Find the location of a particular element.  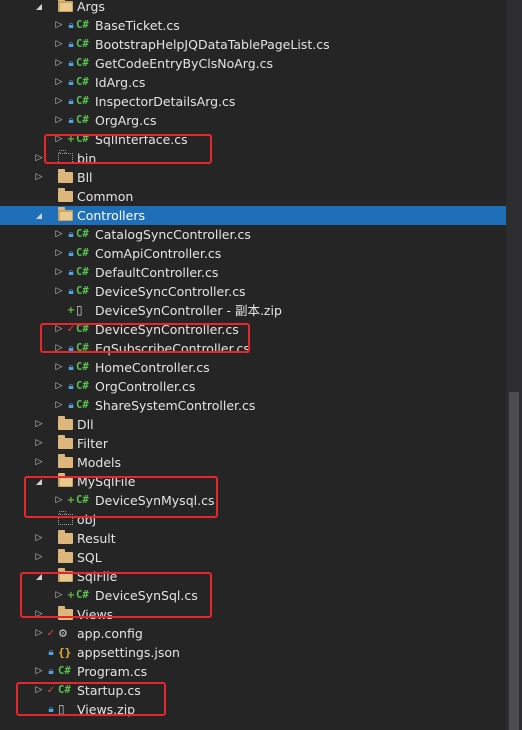

tree-item-sqlinterface-cs: ▷ + C# SqlInterface.cs is located at coordinates (253, 139).